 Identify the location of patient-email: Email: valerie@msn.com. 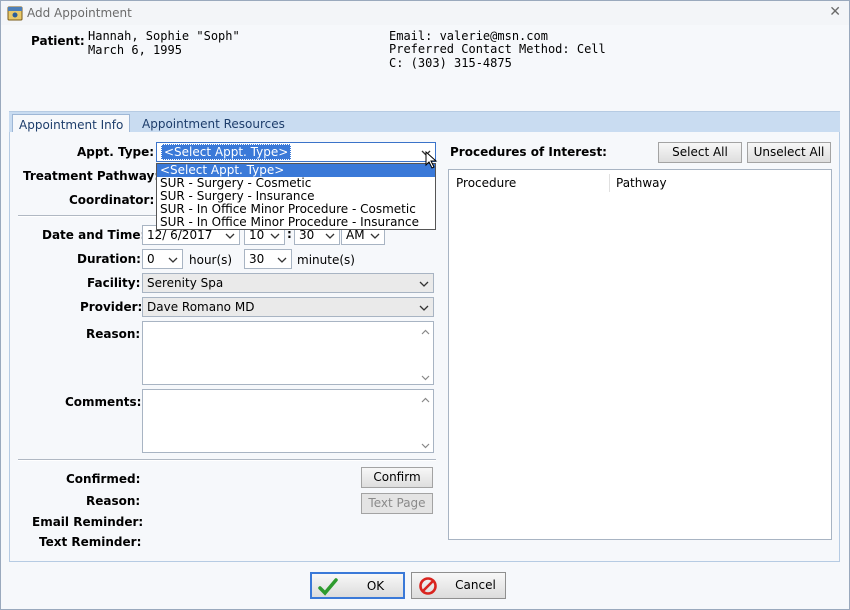
(468, 36).